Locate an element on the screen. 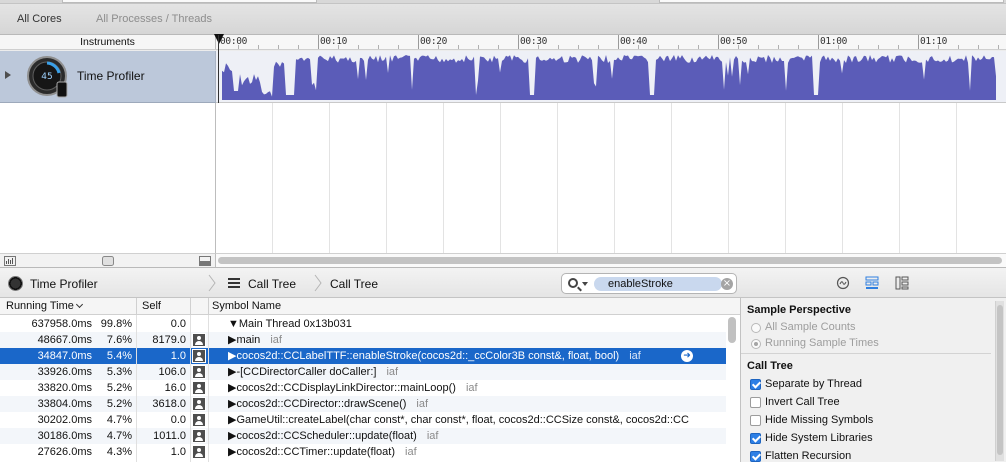 The height and width of the screenshot is (462, 1006). timeline-ruler: 00:00 00:10 00:20 00:30 00:40 00:50 01:00 01:10 is located at coordinates (611, 42).